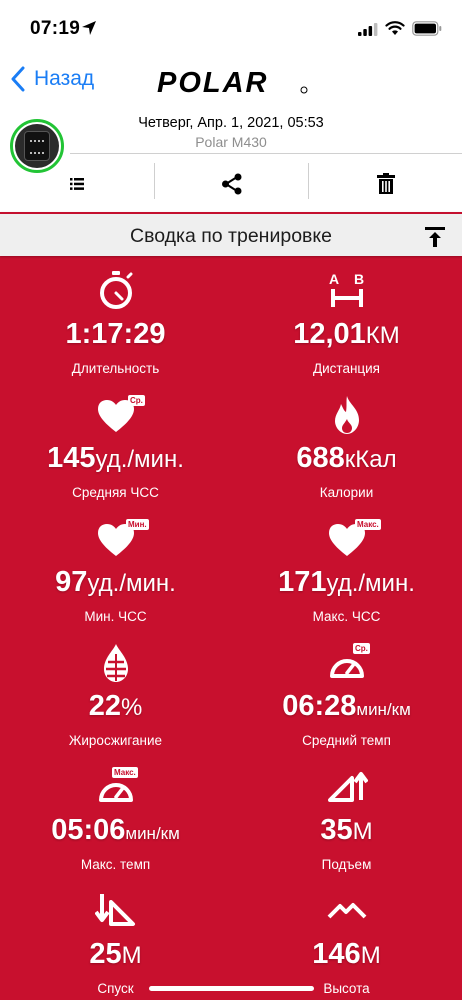 This screenshot has height=1000, width=462. Describe the element at coordinates (329, 334) in the screenshot. I see `stat-value: 12,01` at that location.